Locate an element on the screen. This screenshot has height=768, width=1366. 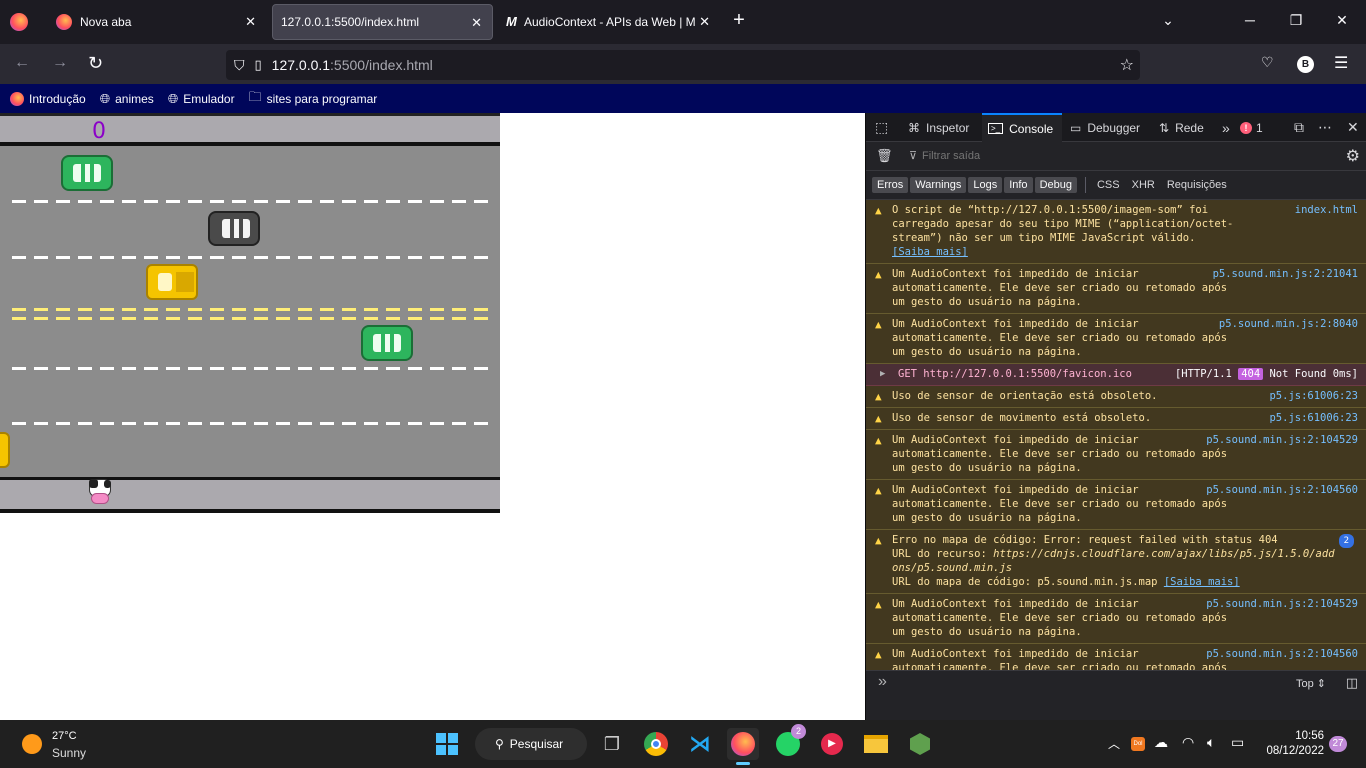
start-windows-icon is located at coordinates (447, 744).